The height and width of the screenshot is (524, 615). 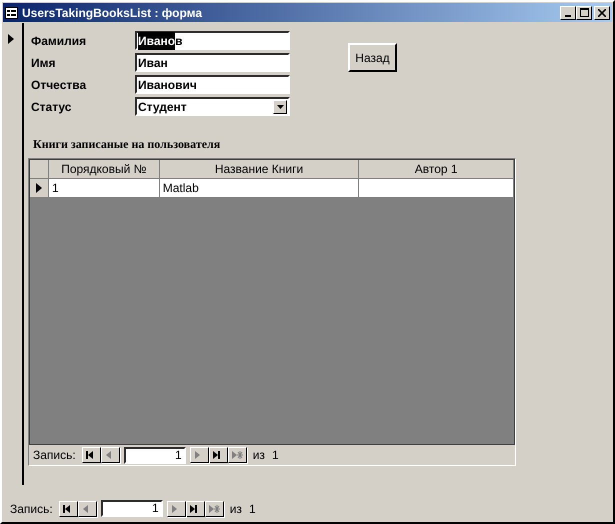 What do you see at coordinates (104, 169) in the screenshot?
I see `column-header: Порядковый №` at bounding box center [104, 169].